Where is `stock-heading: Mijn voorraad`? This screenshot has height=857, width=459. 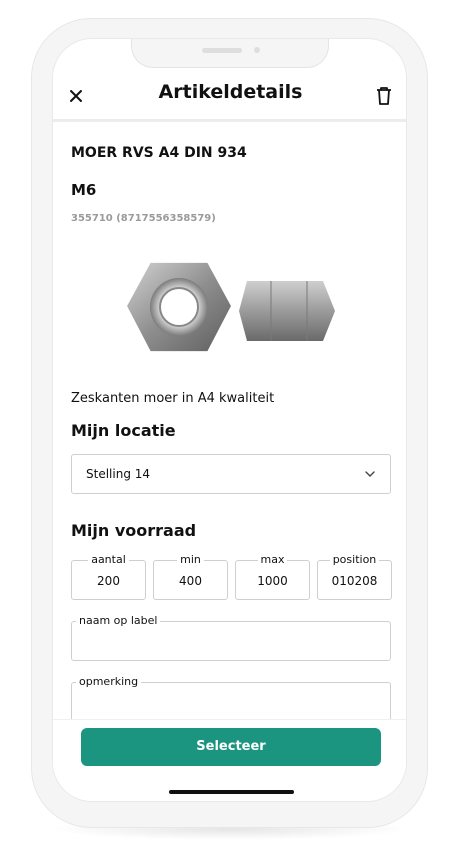
stock-heading: Mijn voorraad is located at coordinates (134, 530).